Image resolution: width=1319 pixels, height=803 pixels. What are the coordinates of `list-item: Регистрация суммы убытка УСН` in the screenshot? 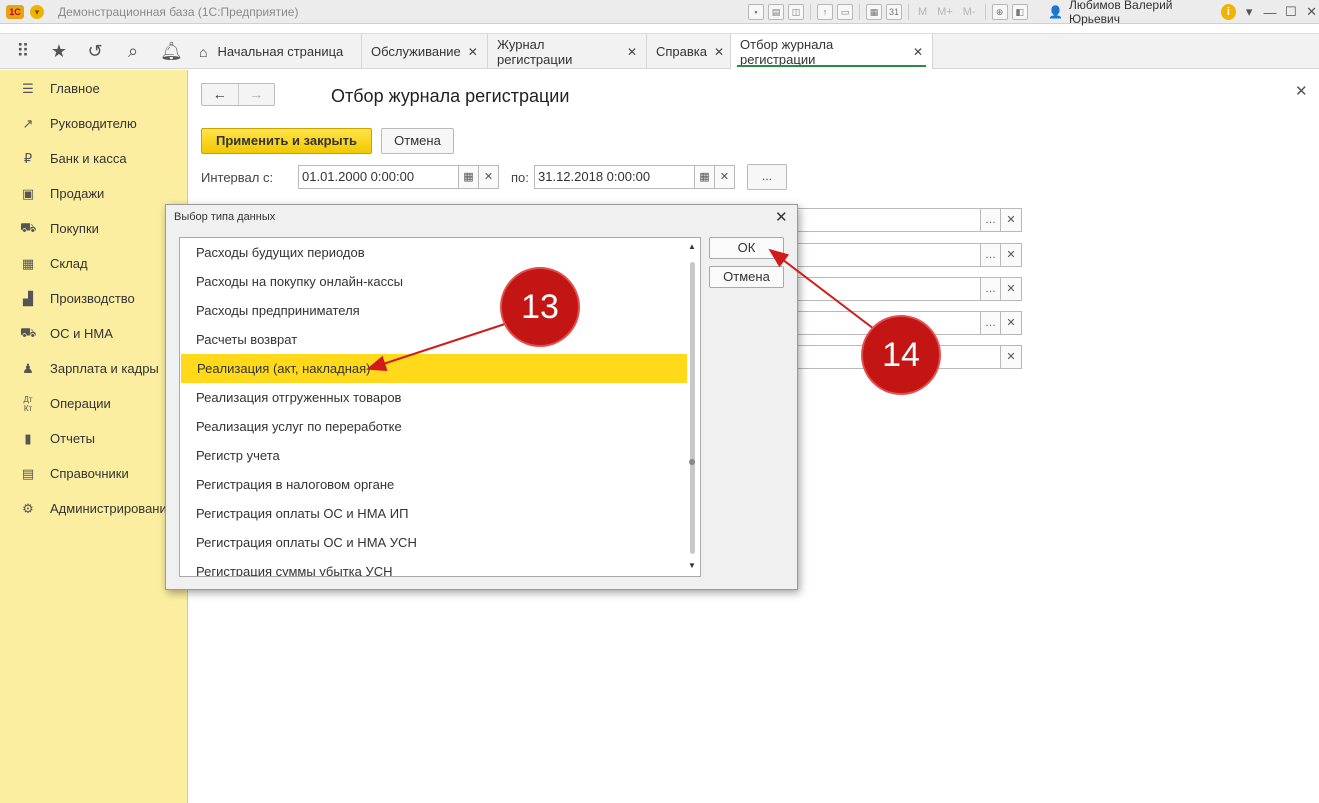 It's located at (434, 566).